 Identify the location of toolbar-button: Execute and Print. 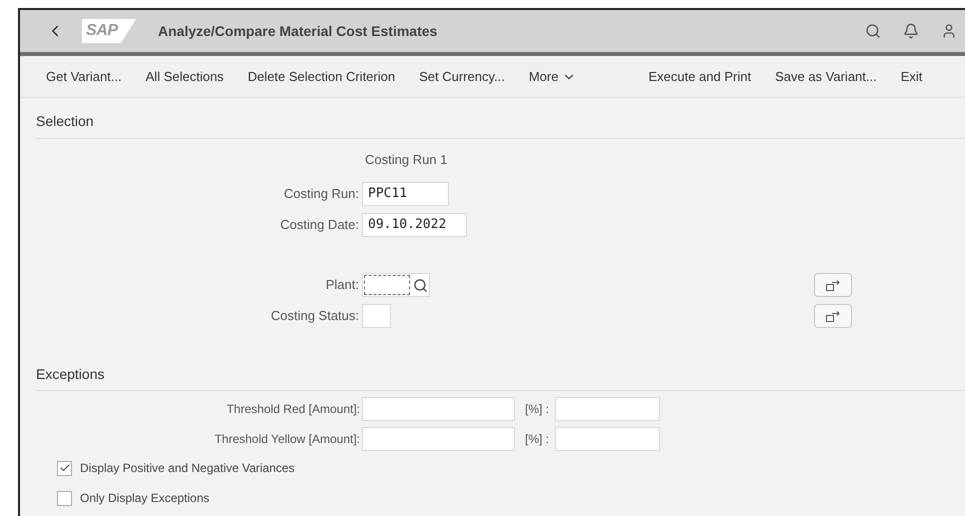
(700, 76).